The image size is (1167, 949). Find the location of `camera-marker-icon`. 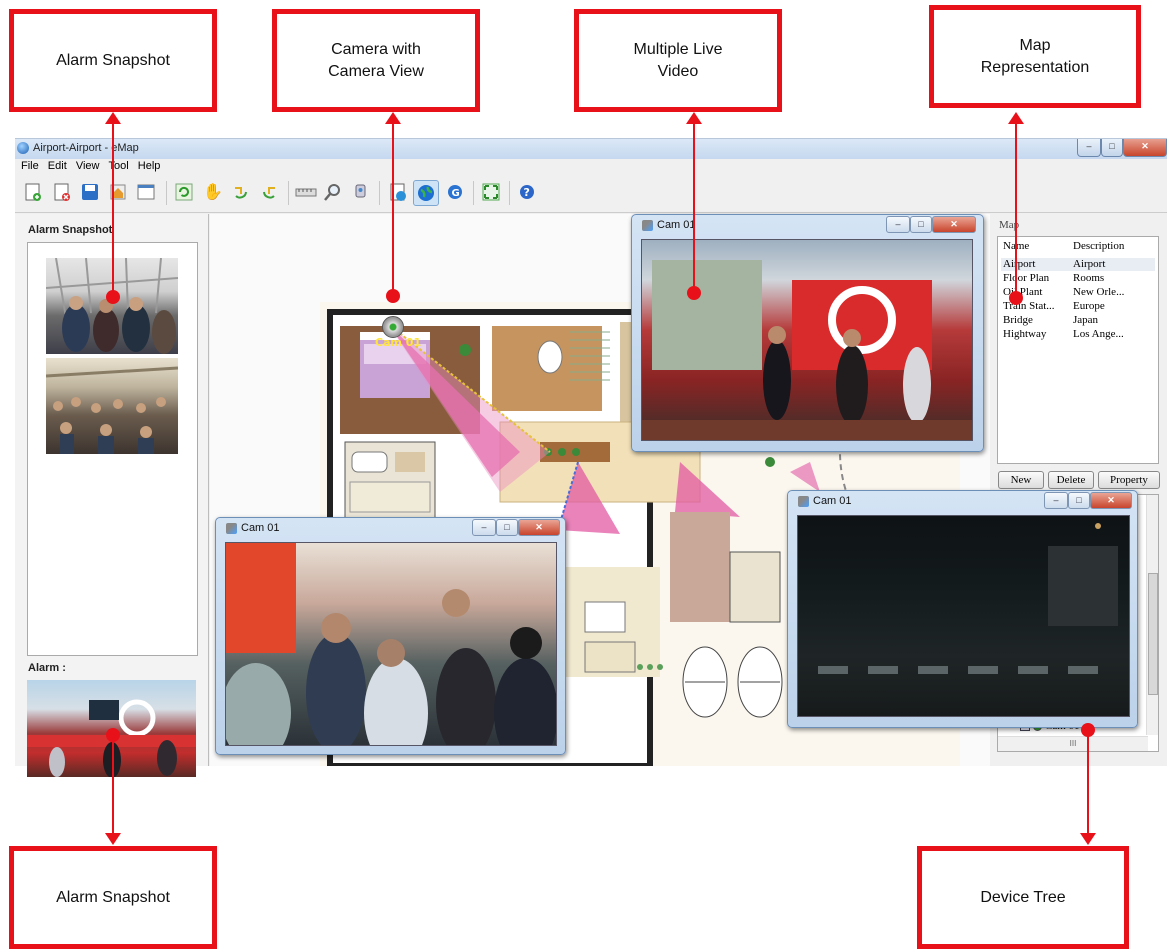

camera-marker-icon is located at coordinates (393, 327).